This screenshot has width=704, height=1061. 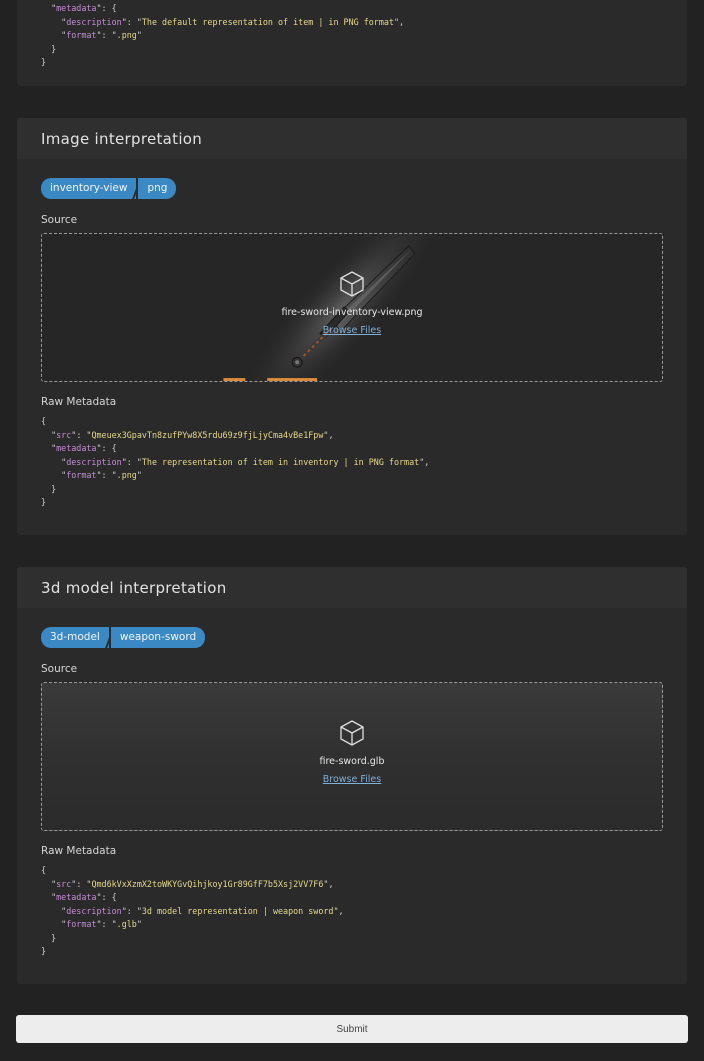 What do you see at coordinates (352, 752) in the screenshot?
I see `dropzone-content: fire-sword.glb Browse Files` at bounding box center [352, 752].